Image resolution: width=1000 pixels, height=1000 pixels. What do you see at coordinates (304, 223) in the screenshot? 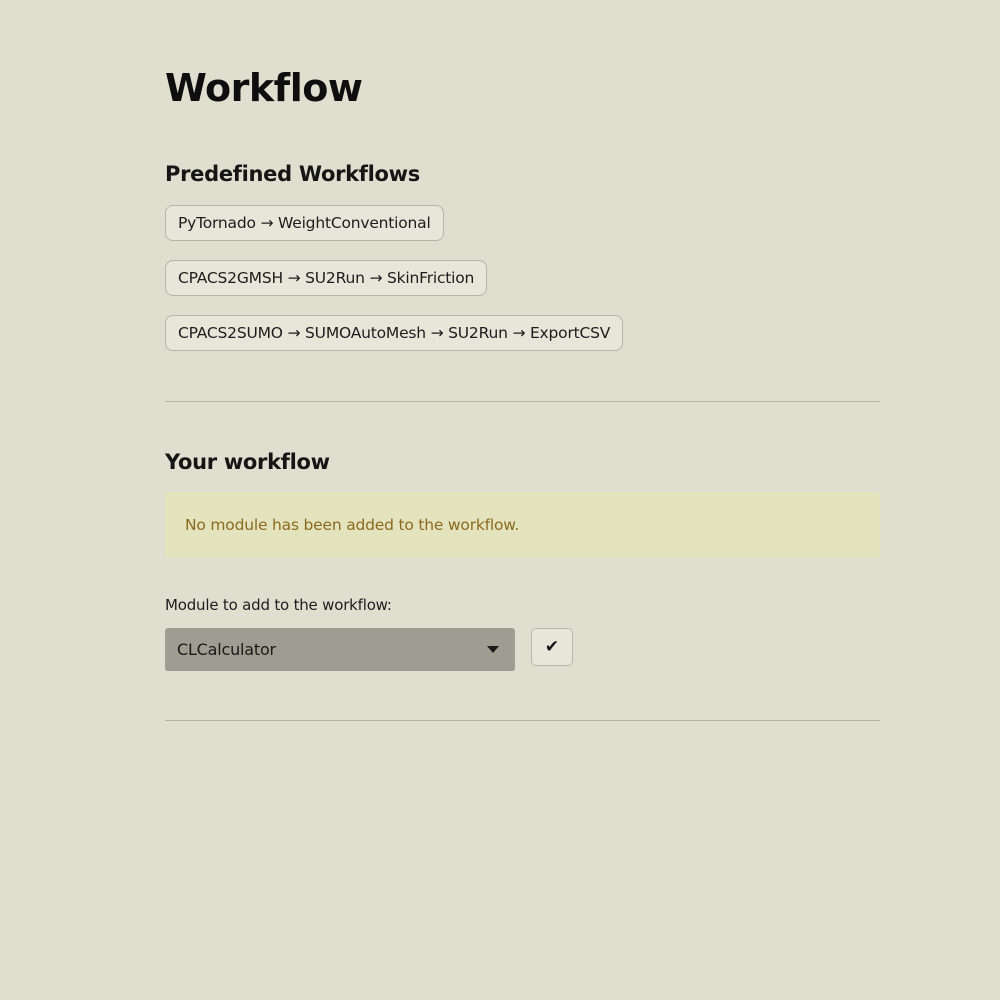
I see `predefined-workflow-button-pytornado: PyTornado → WeightConventional` at bounding box center [304, 223].